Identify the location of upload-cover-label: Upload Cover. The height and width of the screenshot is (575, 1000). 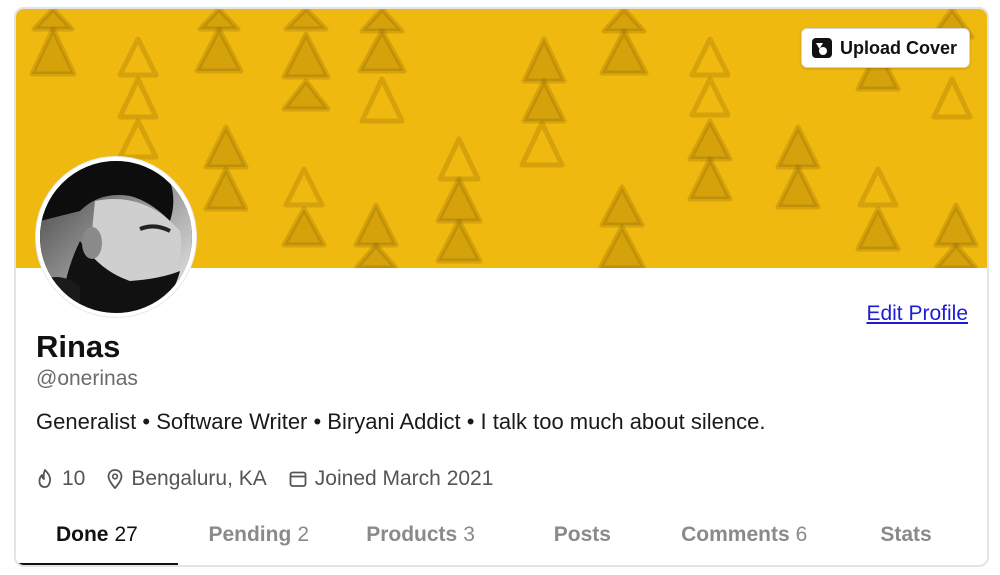
(898, 47).